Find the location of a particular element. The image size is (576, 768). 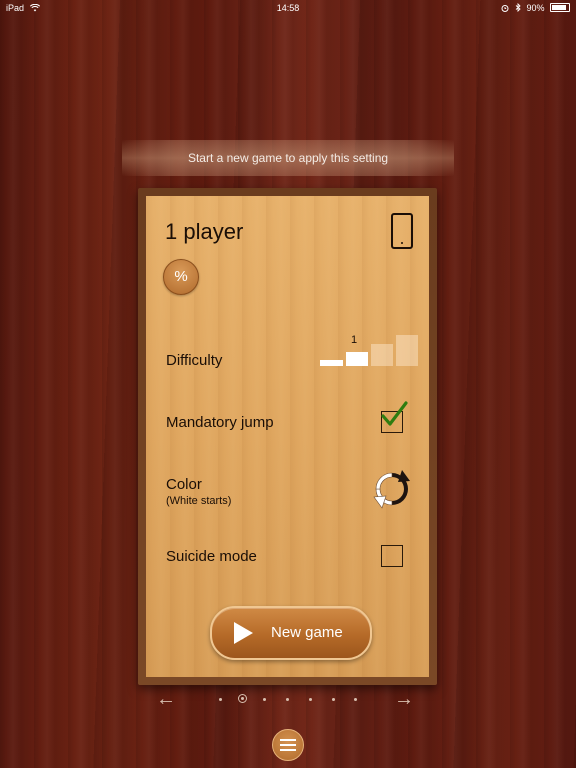

arrow-left-icon: ← is located at coordinates (166, 699).